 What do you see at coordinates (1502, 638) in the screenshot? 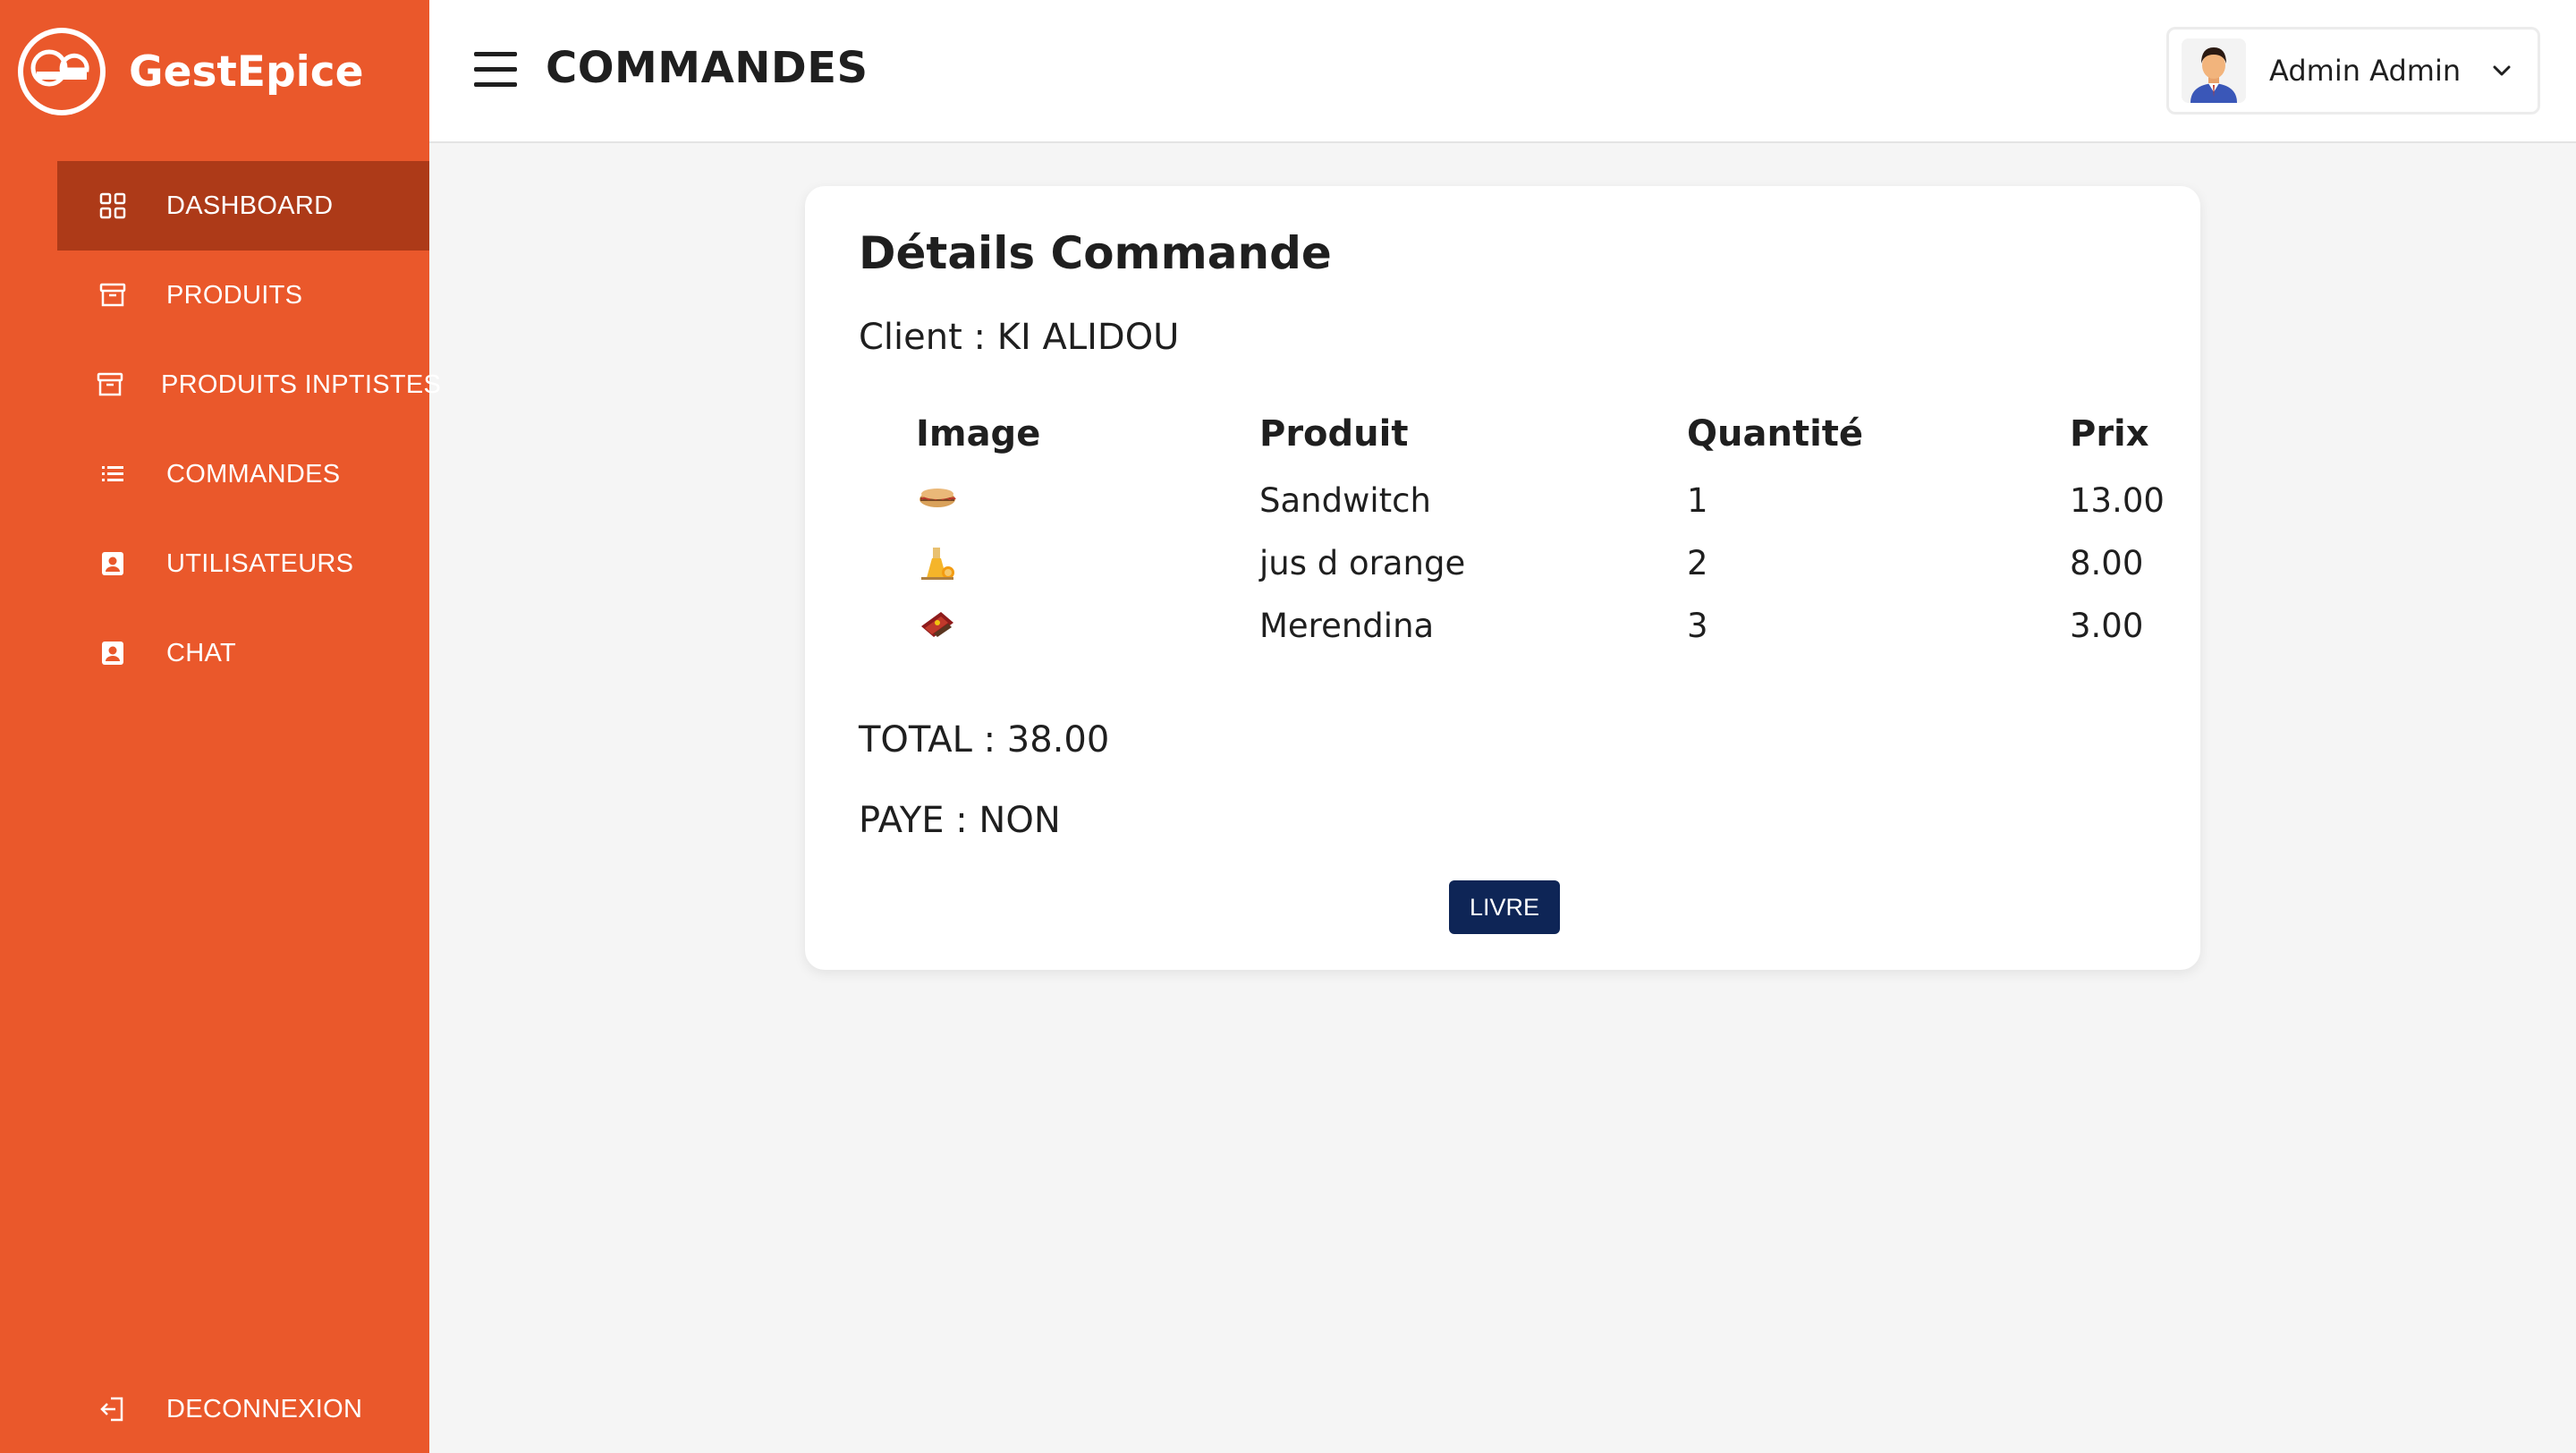
I see `table-row: Merendina 3 3.00` at bounding box center [1502, 638].